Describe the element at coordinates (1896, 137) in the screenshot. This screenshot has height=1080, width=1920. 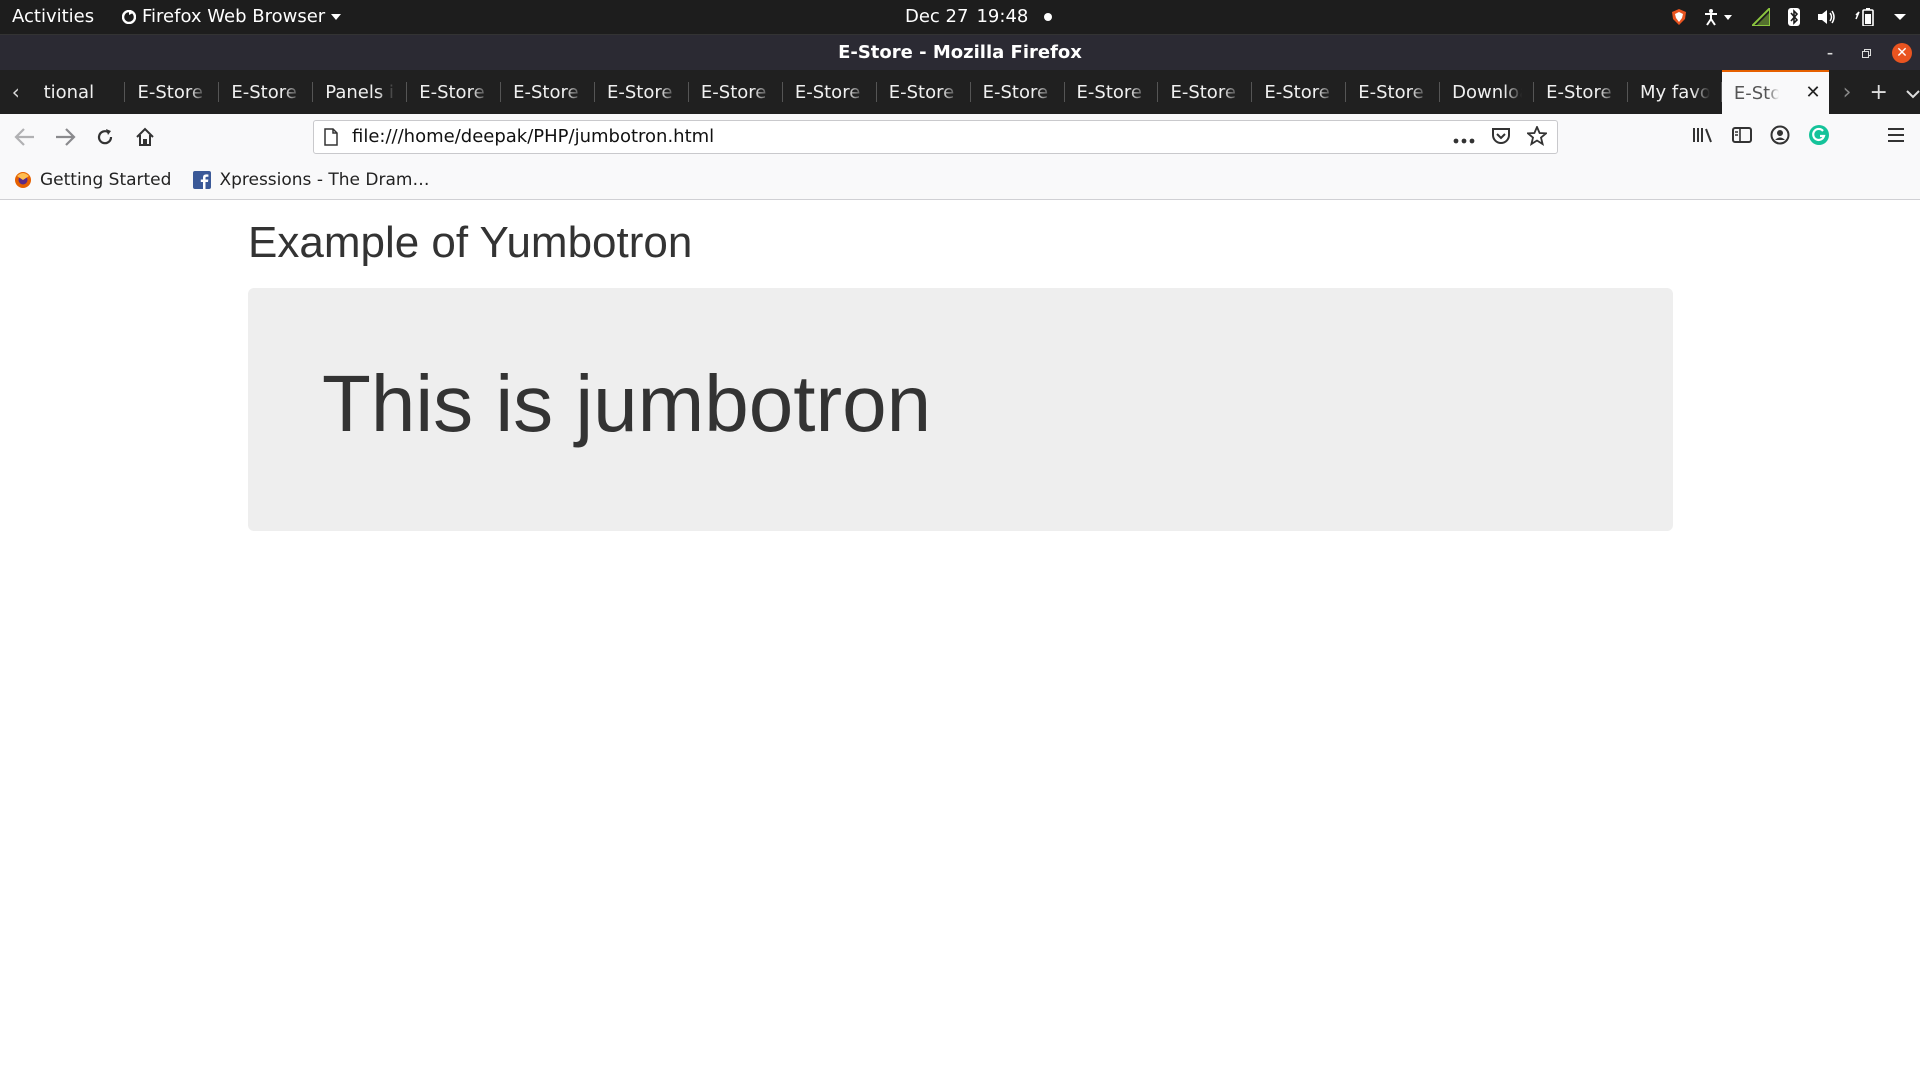
I see `hamburger-menu-icon` at that location.